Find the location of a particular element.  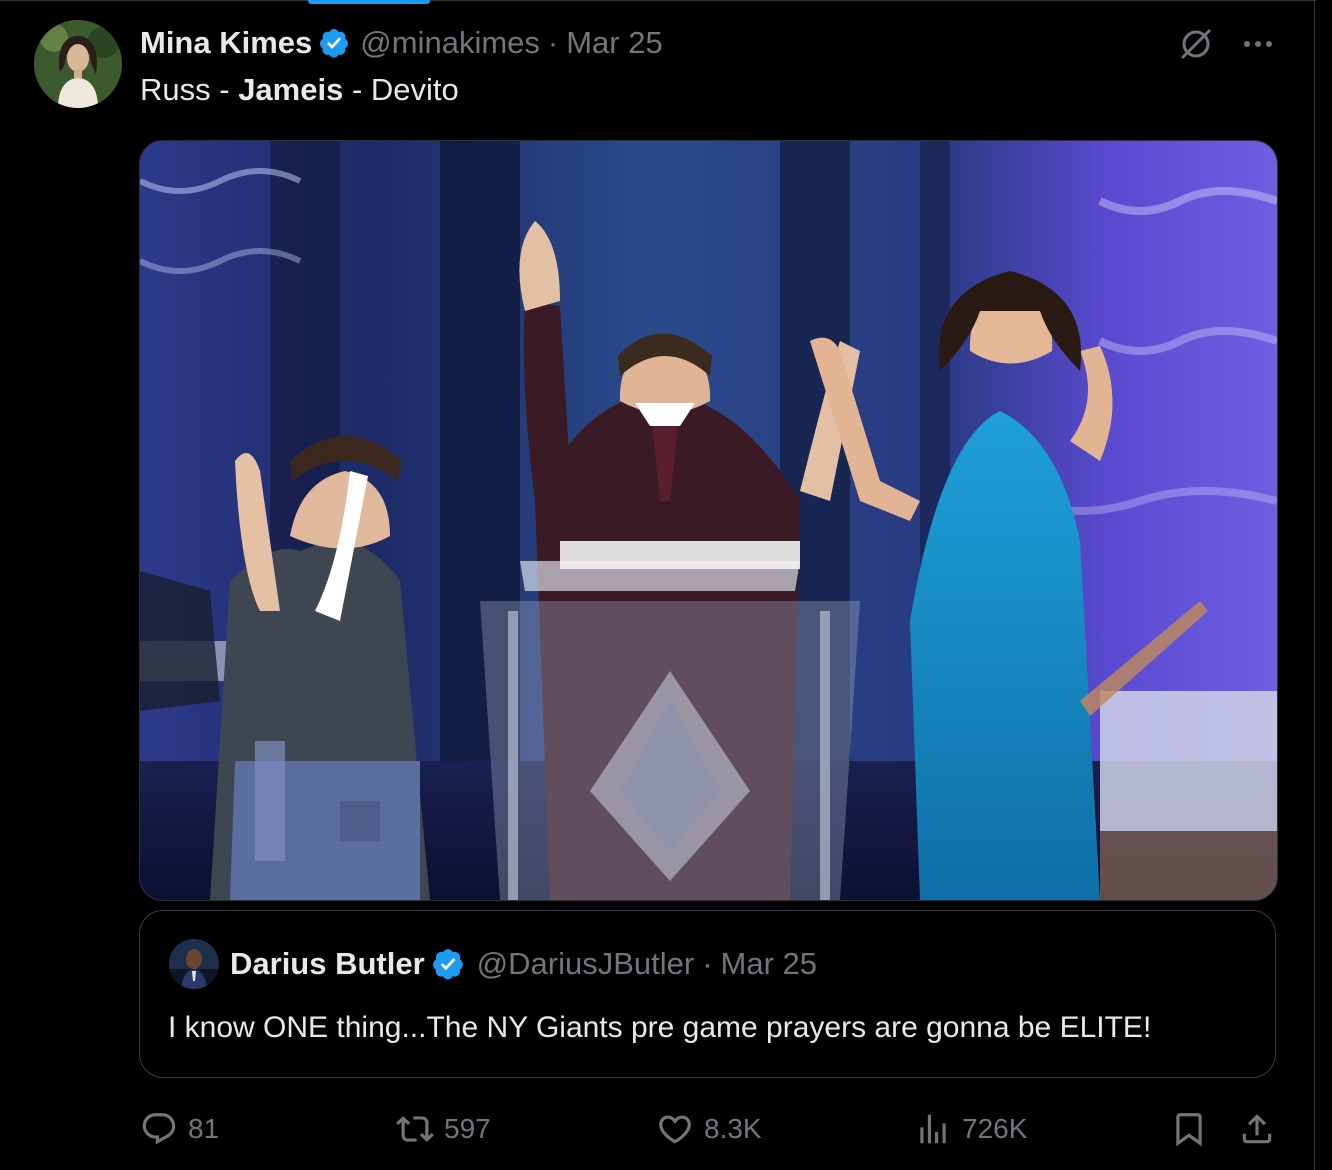

author-display-name: Mina Kimes is located at coordinates (226, 43).